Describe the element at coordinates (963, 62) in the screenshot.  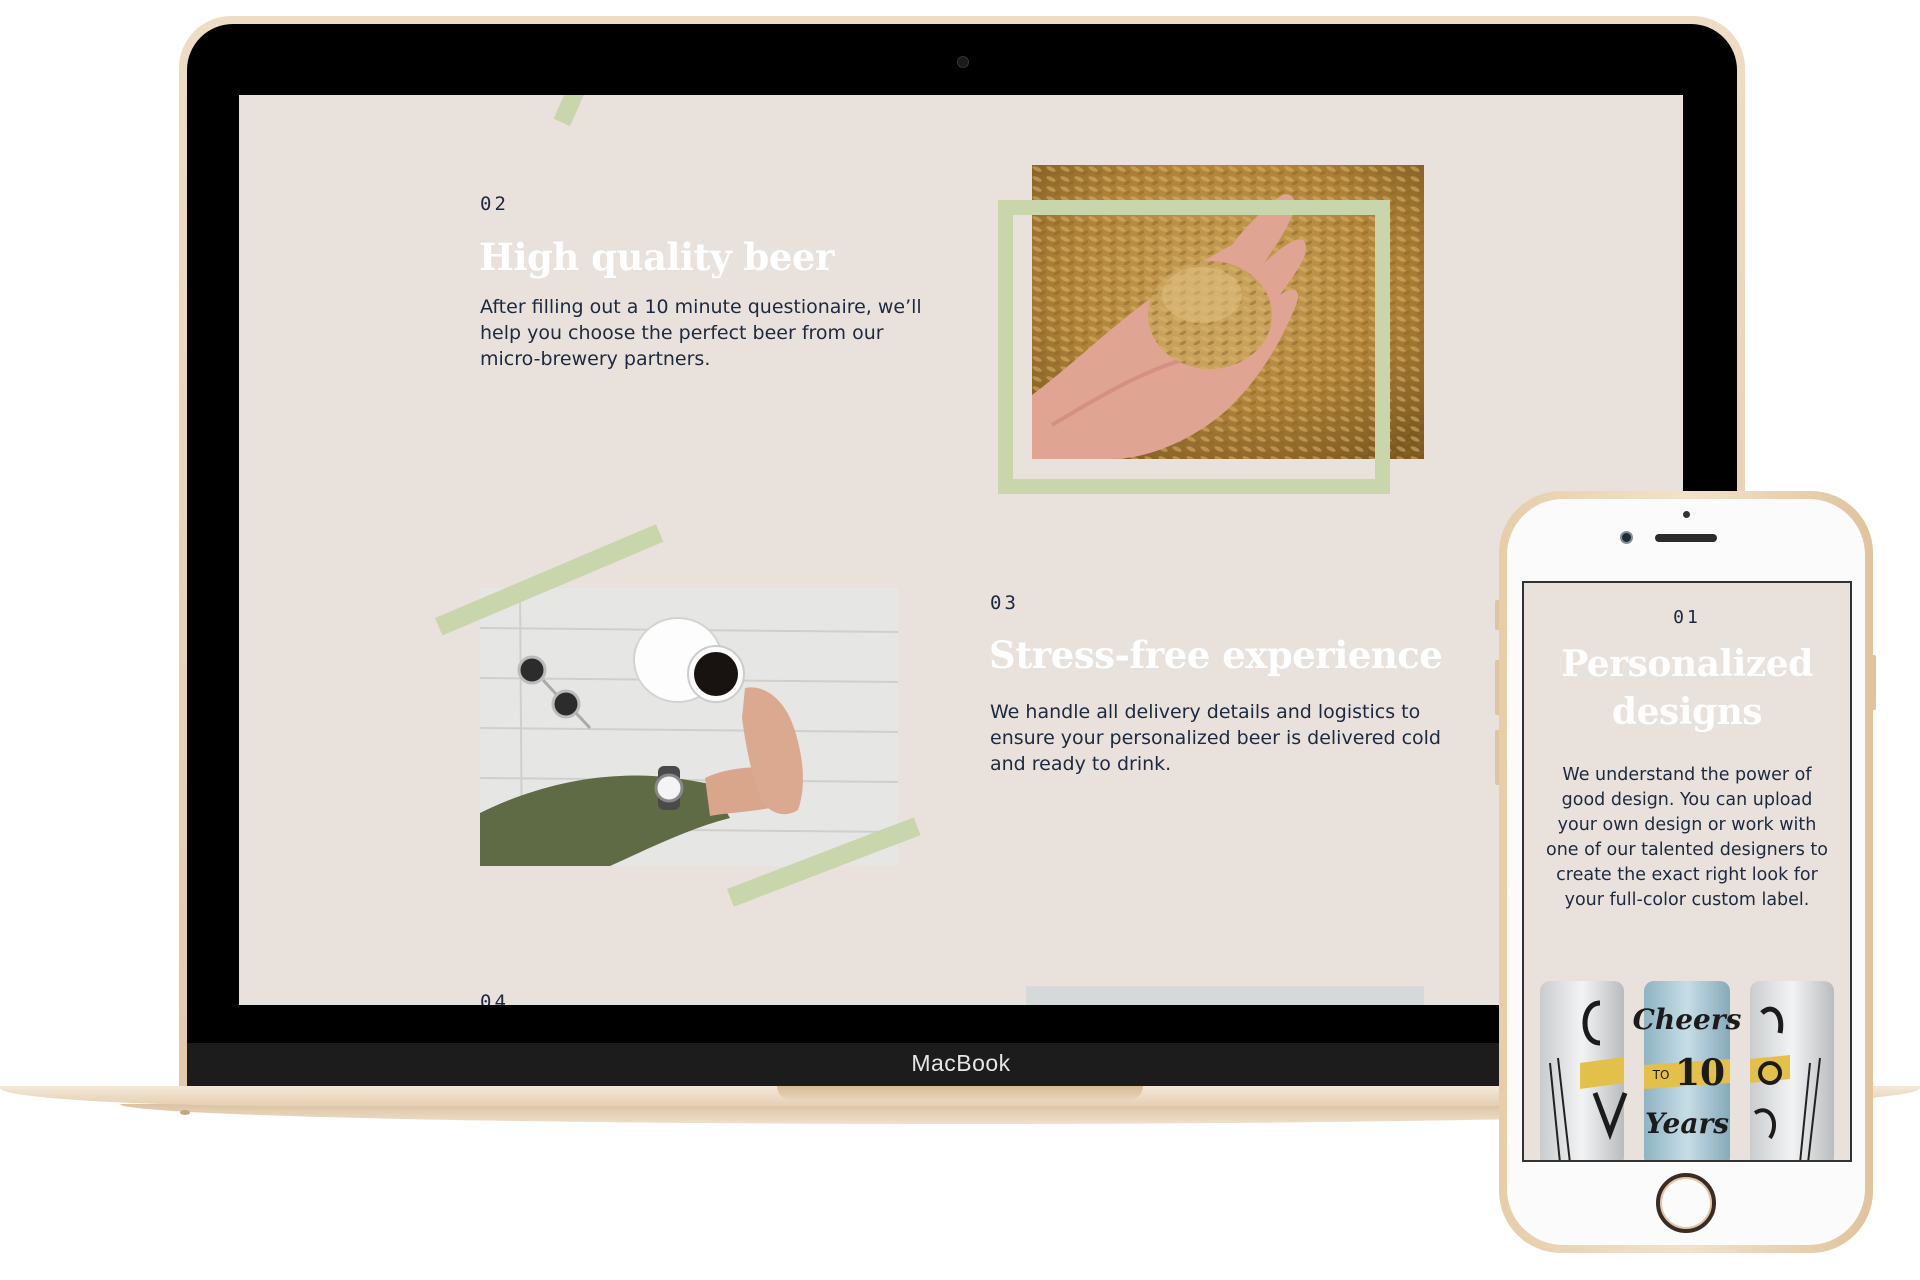
I see `webcam-icon` at that location.